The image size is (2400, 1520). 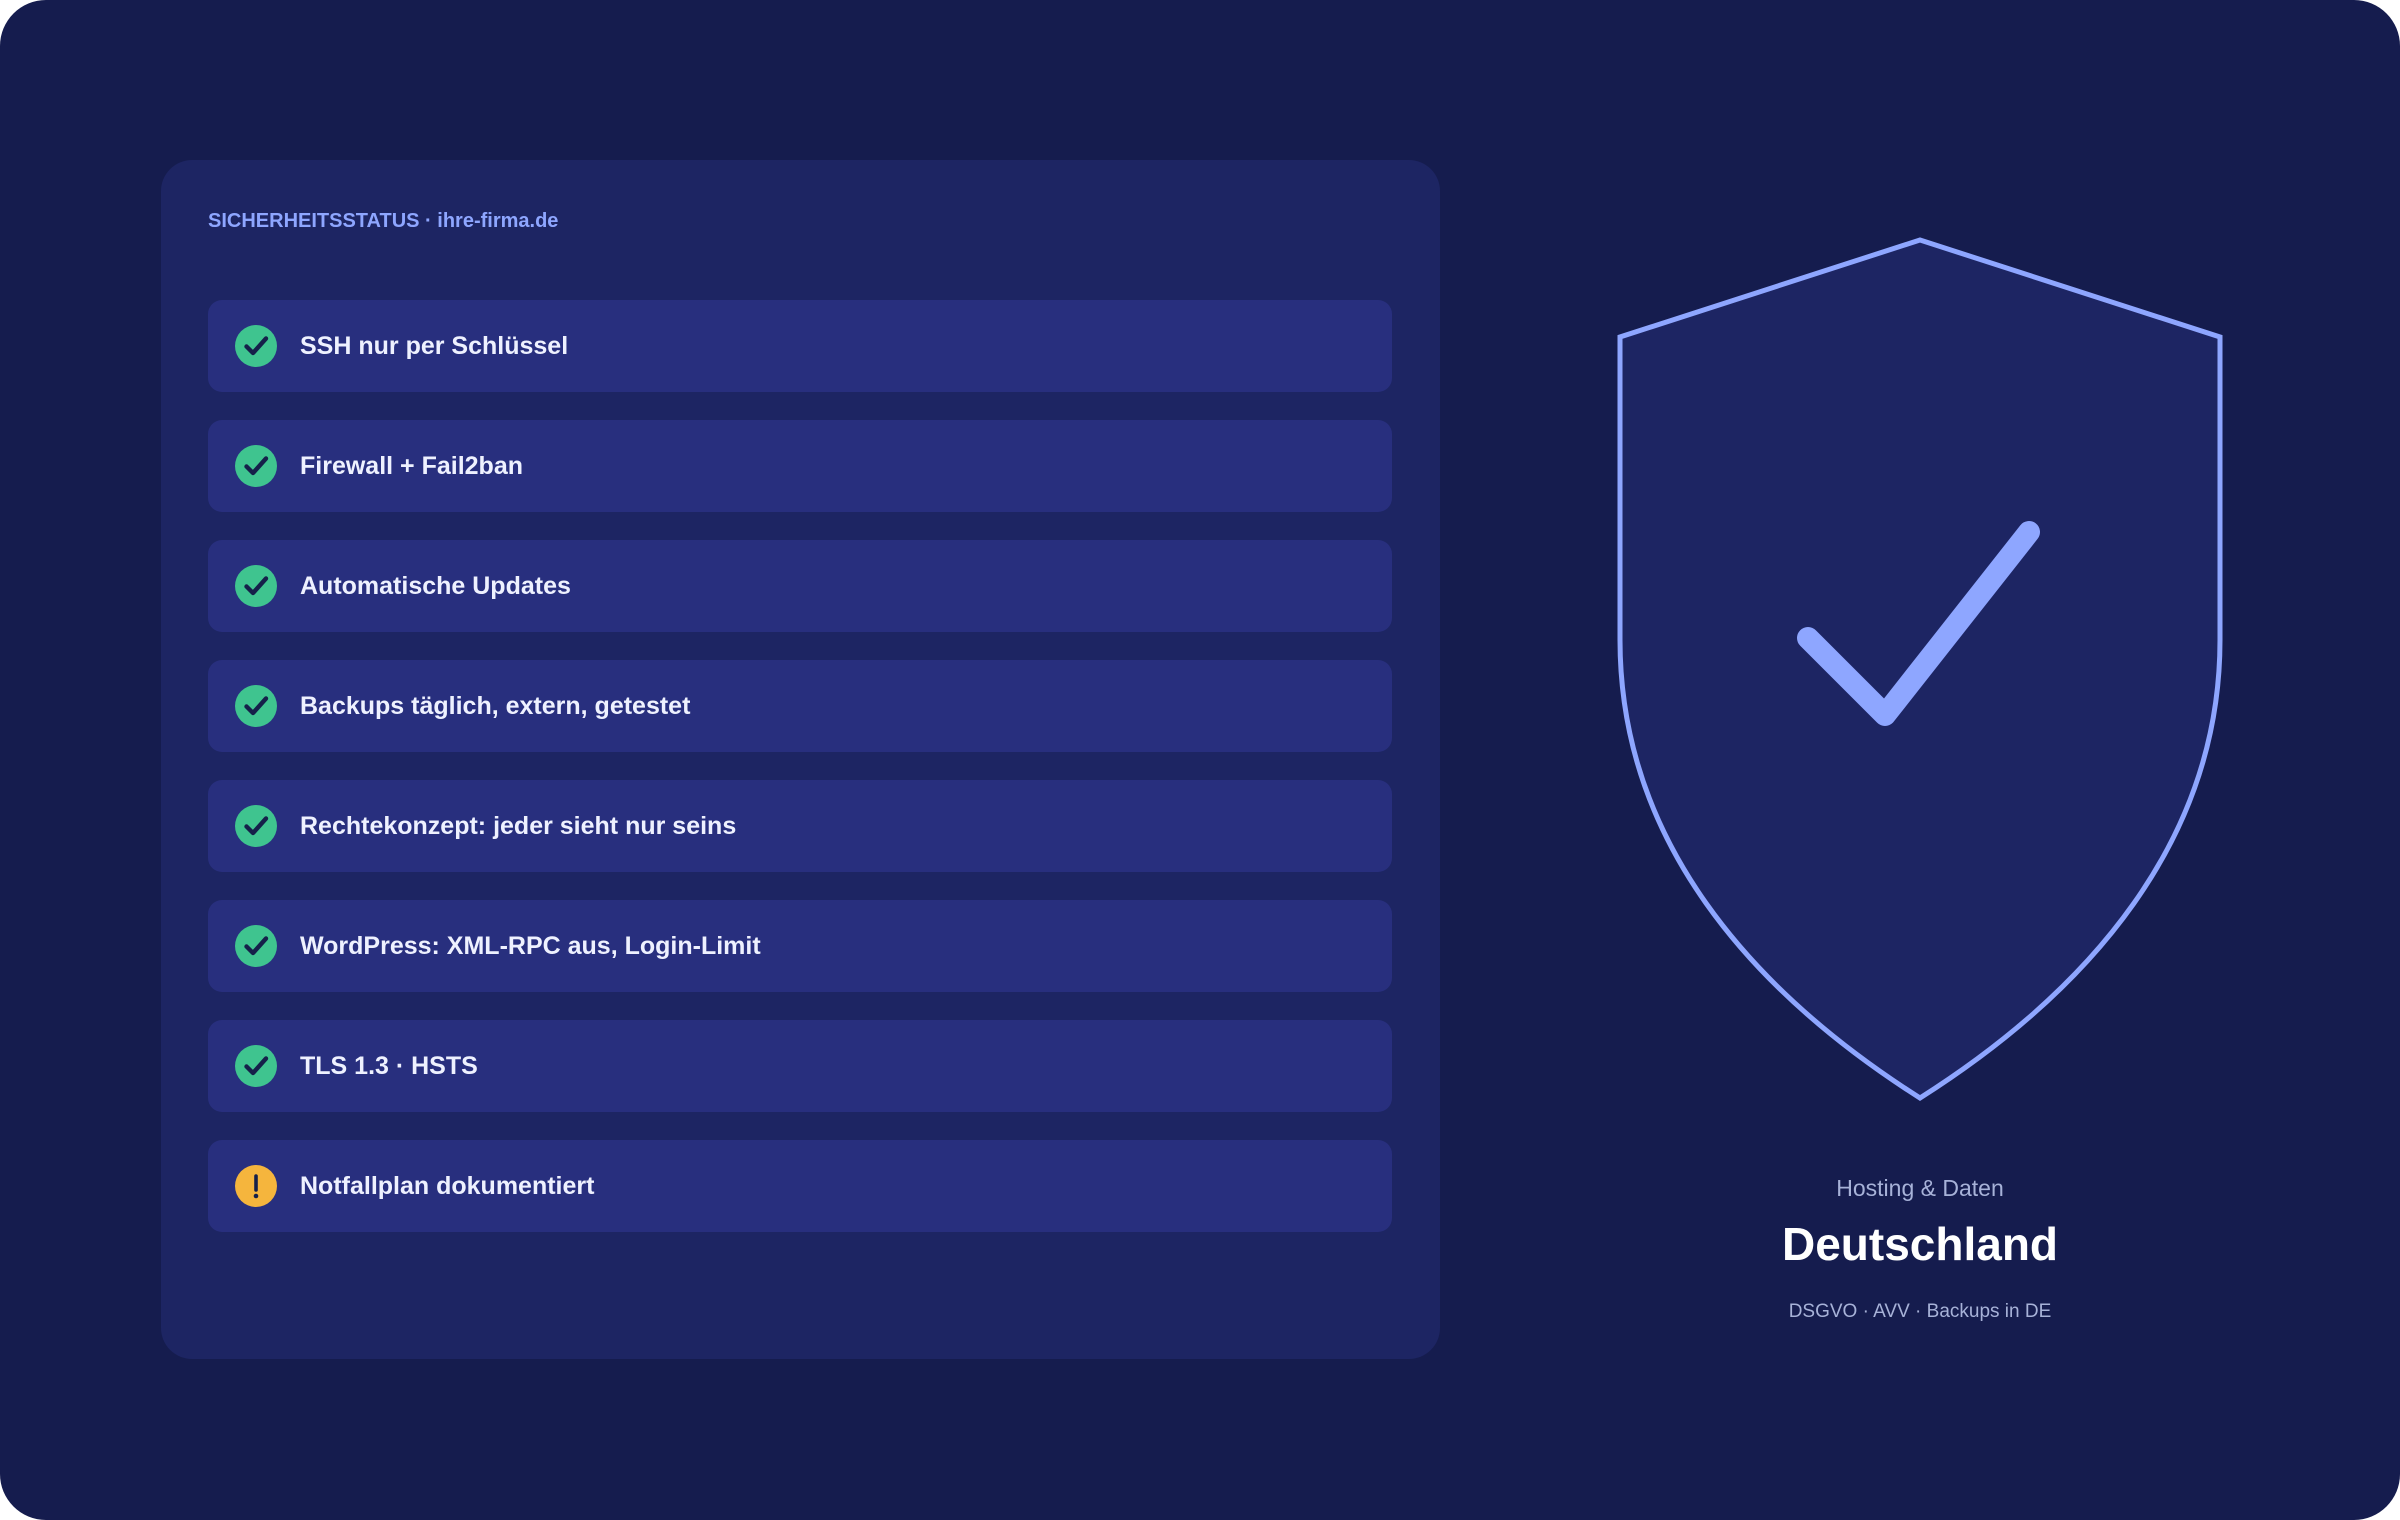 I want to click on checklist-item: Firewall + Fail2ban, so click(x=800, y=466).